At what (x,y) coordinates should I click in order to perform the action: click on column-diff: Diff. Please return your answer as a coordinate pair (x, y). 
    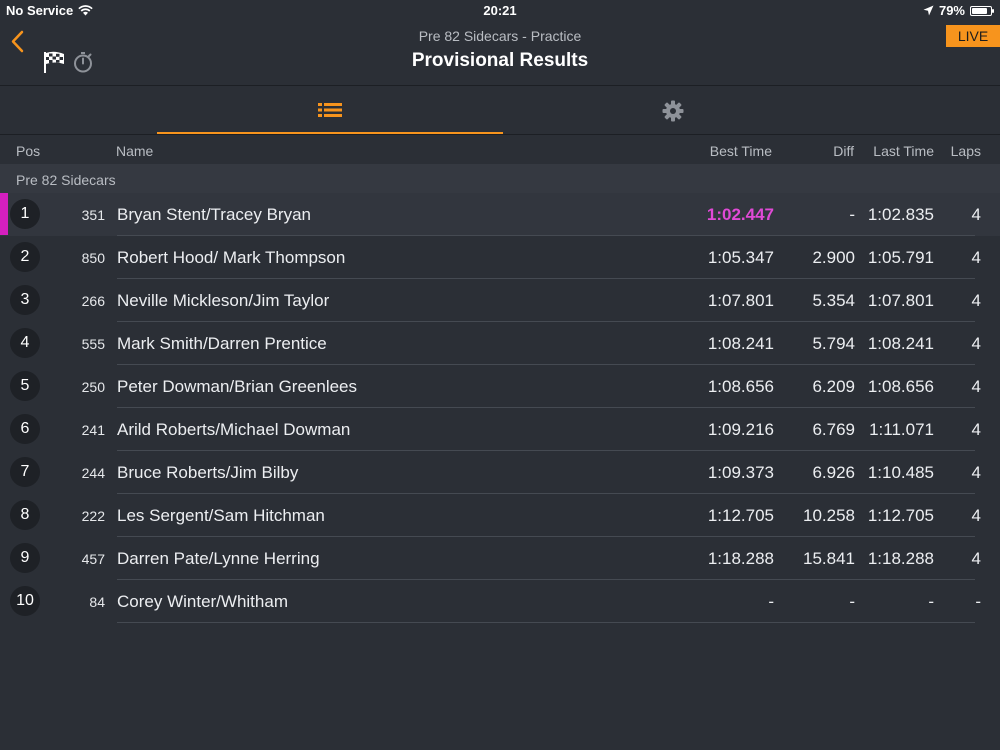
    Looking at the image, I should click on (843, 151).